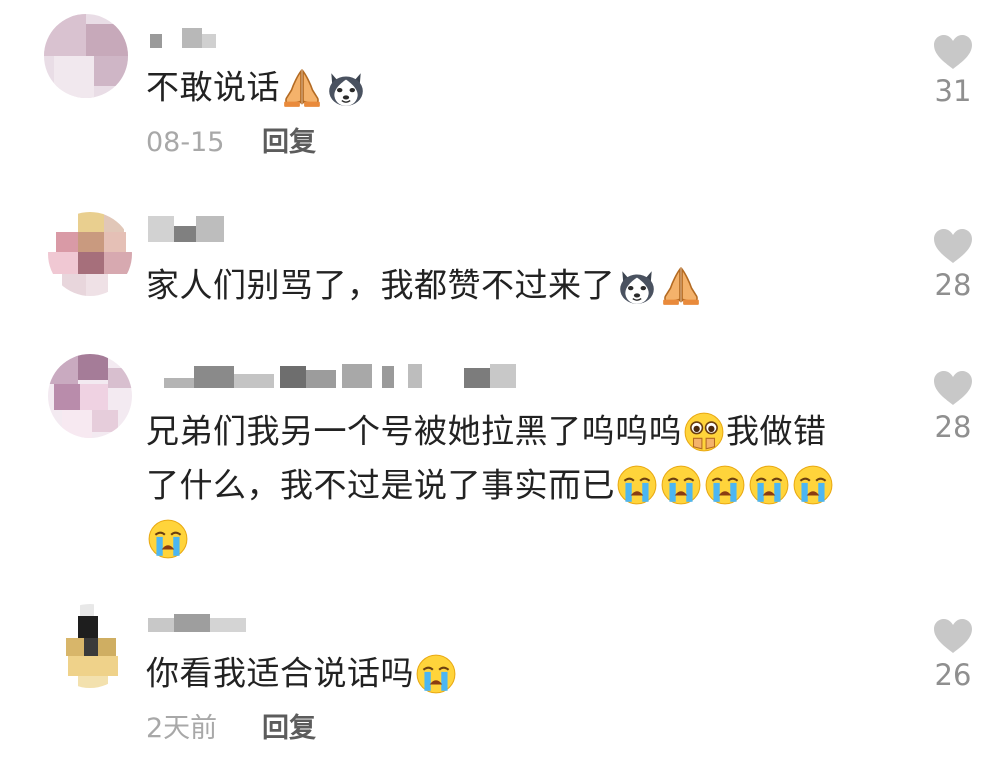  What do you see at coordinates (231, 143) in the screenshot?
I see `comment-meta: 08-15 回复` at bounding box center [231, 143].